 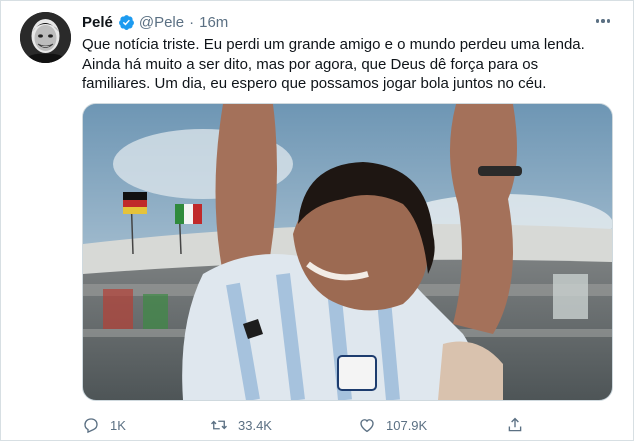 I want to click on like-count: 107.9K, so click(x=407, y=425).